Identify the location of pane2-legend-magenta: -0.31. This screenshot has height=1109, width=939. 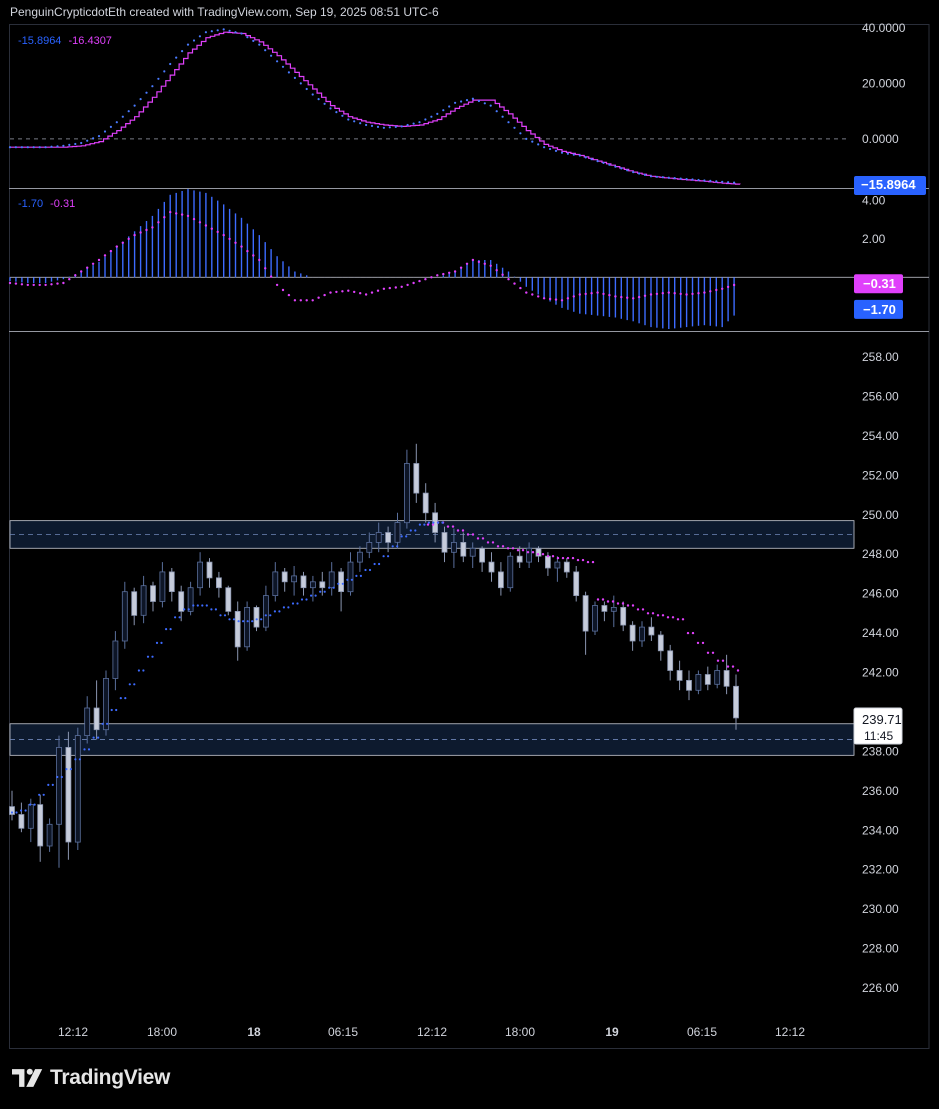
(63, 204).